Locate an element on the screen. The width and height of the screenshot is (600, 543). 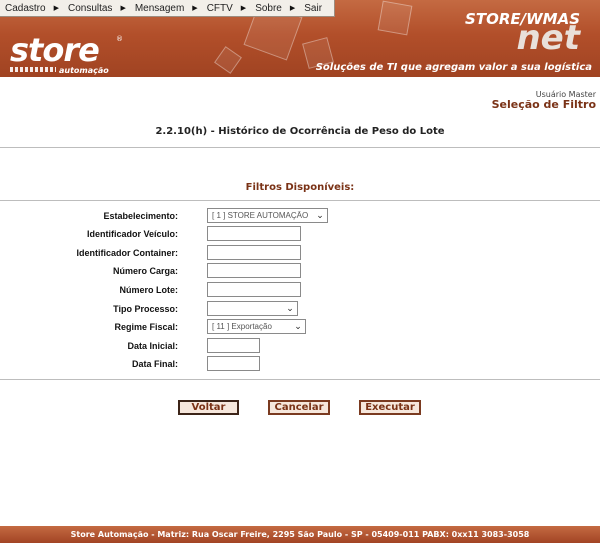
estabelecimento-select: [ 1 ] STORE AUTOMAÇÃO ⌄ is located at coordinates (267, 215).